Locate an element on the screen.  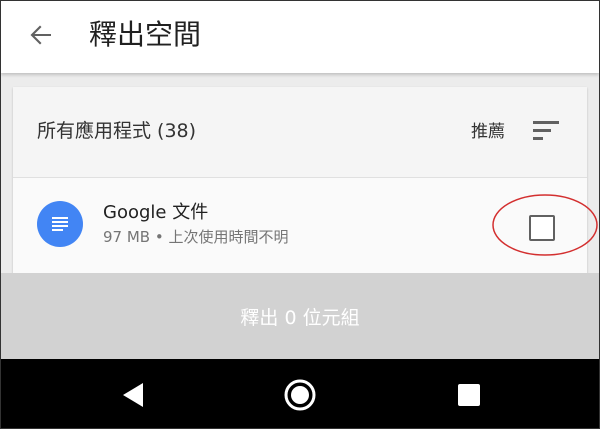
docs-icon is located at coordinates (60, 224).